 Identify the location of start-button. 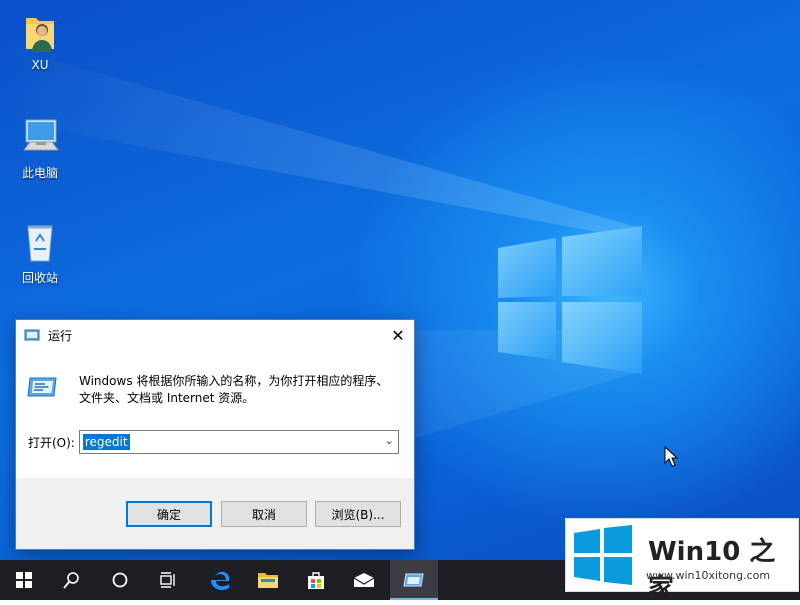
(24, 580).